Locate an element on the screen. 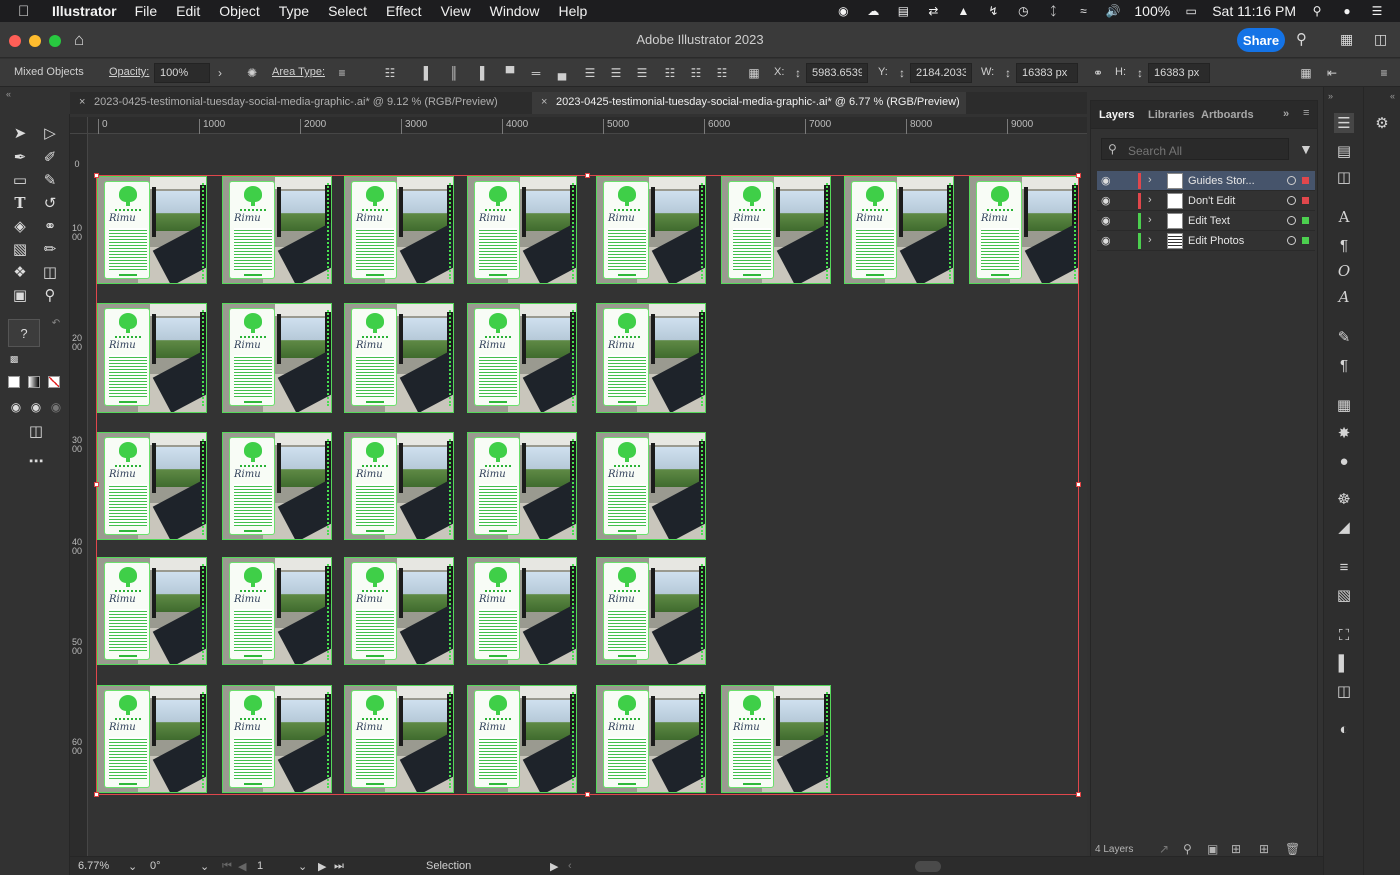 The width and height of the screenshot is (1400, 875). x-stepper-icon: ↕ is located at coordinates (798, 73).